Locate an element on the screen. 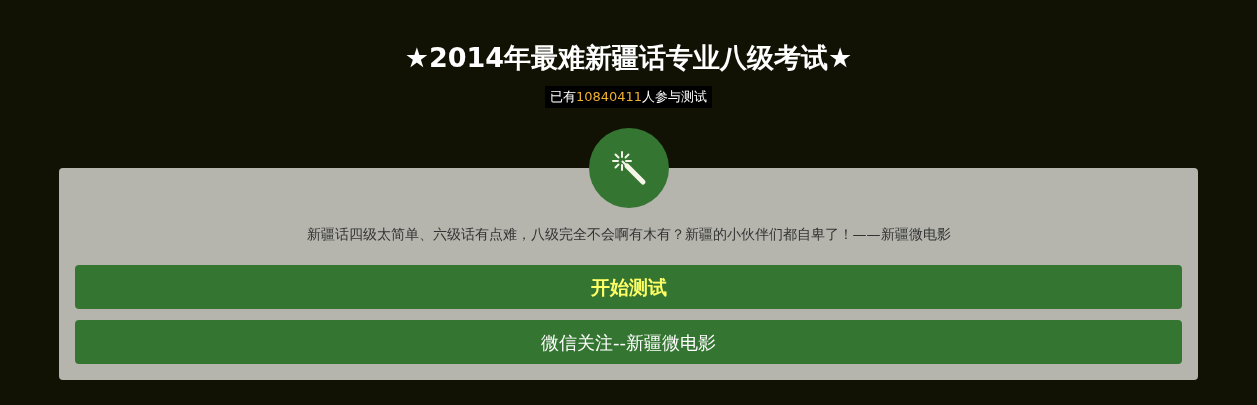 The height and width of the screenshot is (405, 1257). description-text: 新疆话四级太简单、六级话有点难，八级完全不会啊有木有？新疆的小伙伴们都自卑了！——新疆微电影 is located at coordinates (628, 234).